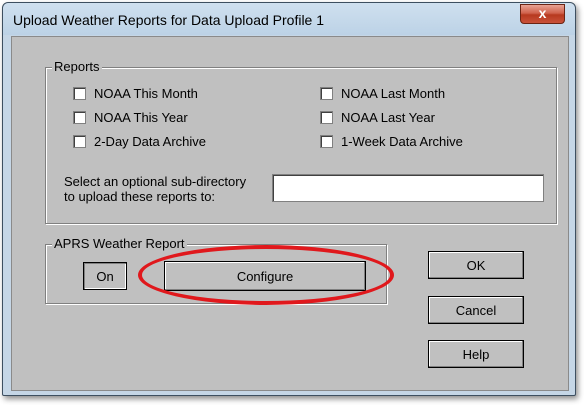 This screenshot has width=584, height=405. What do you see at coordinates (105, 276) in the screenshot?
I see `aprs-on-button: On` at bounding box center [105, 276].